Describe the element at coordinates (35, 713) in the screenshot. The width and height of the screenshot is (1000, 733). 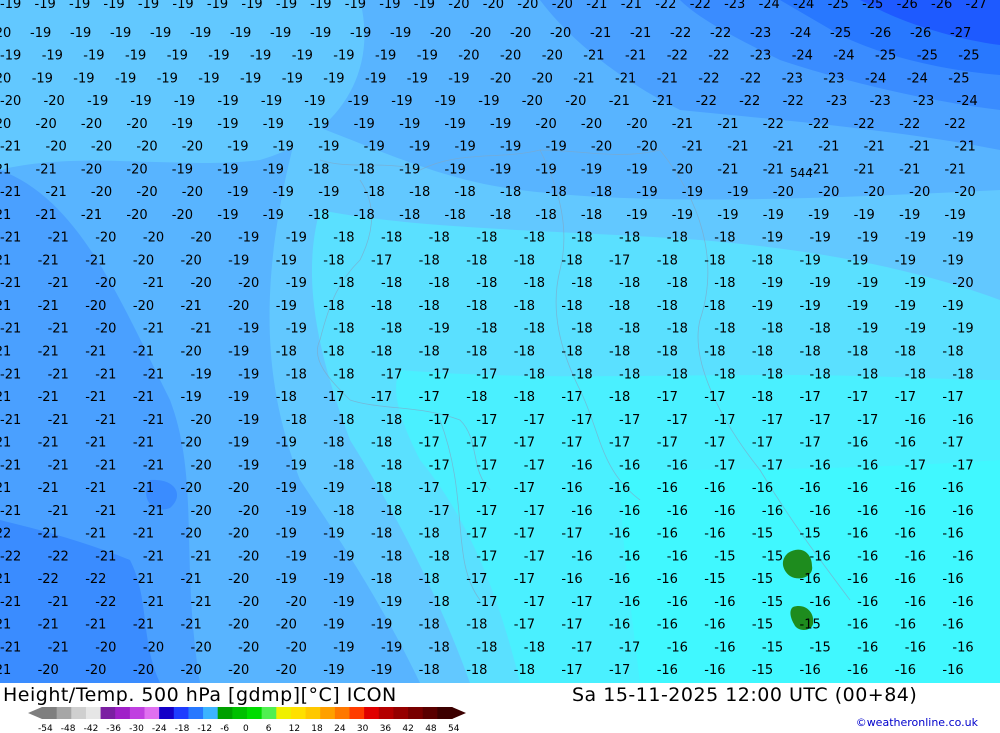
I see `scale-arrow-left` at that location.